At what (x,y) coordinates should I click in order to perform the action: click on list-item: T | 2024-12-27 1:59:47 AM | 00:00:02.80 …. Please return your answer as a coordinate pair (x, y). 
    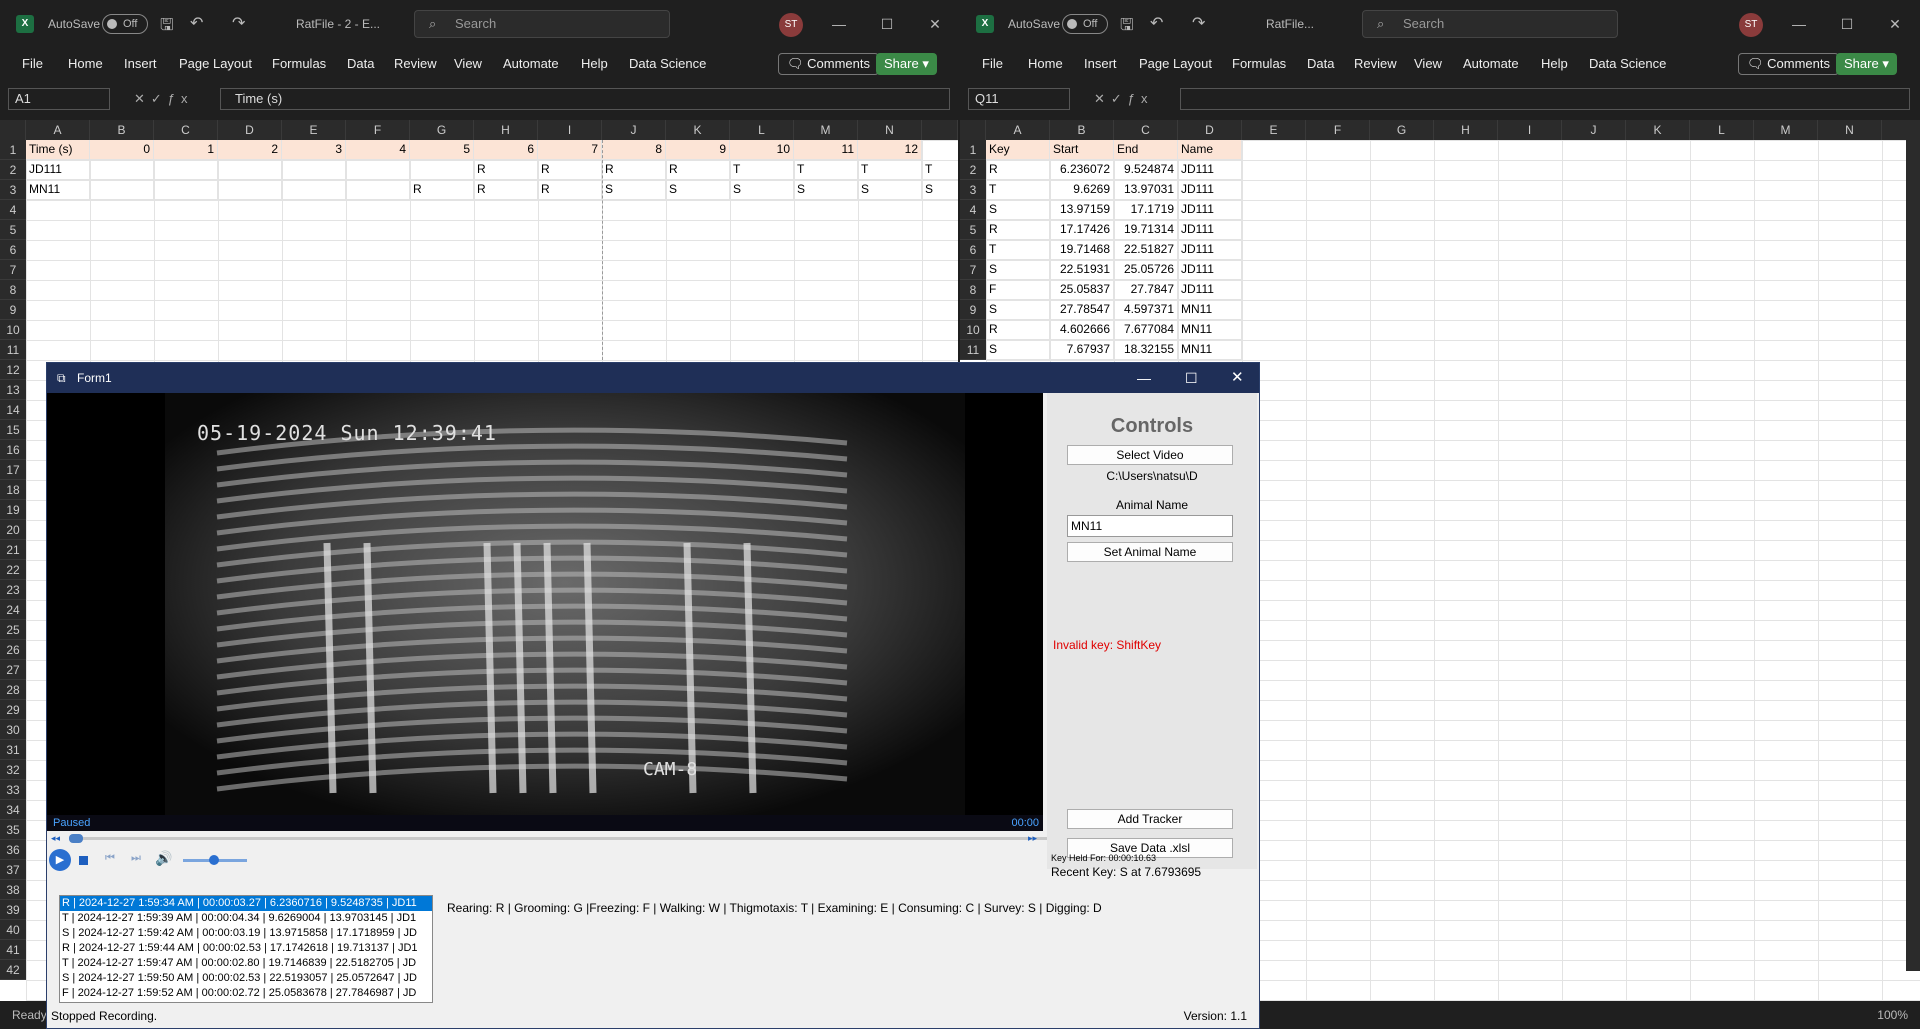
    Looking at the image, I should click on (246, 963).